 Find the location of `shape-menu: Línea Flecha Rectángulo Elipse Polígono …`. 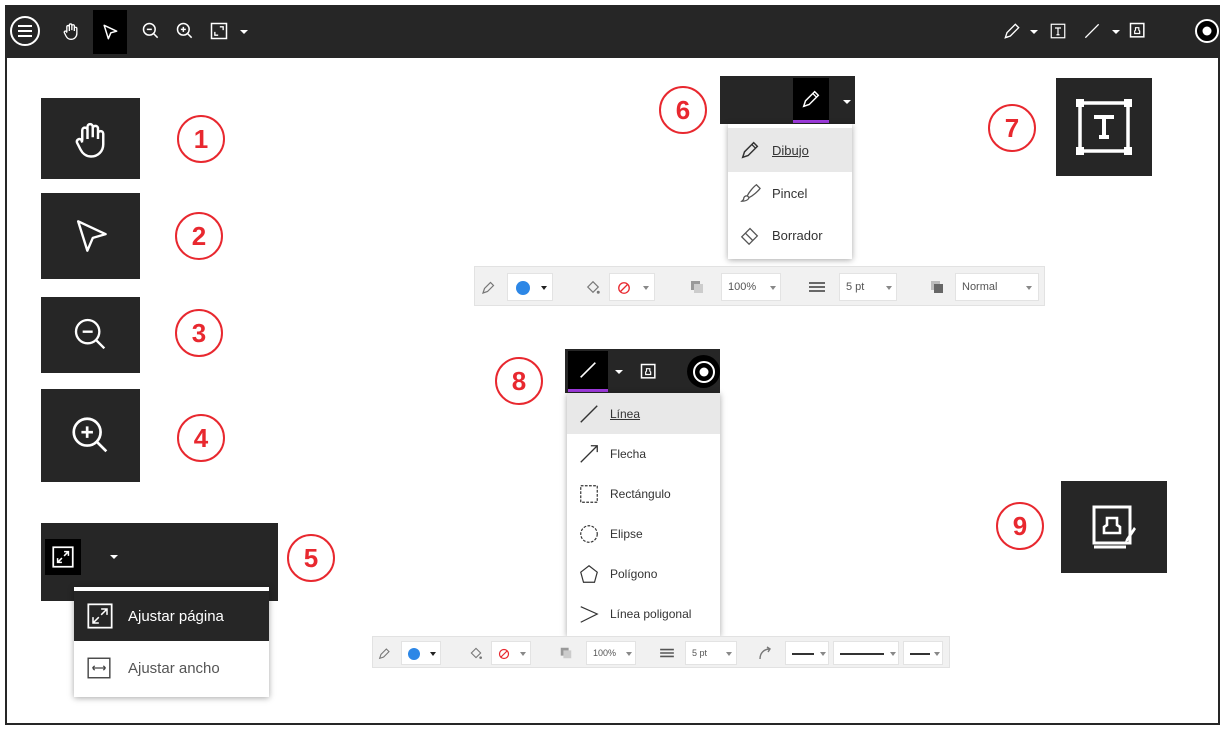

shape-menu: Línea Flecha Rectángulo Elipse Polígono … is located at coordinates (643, 514).